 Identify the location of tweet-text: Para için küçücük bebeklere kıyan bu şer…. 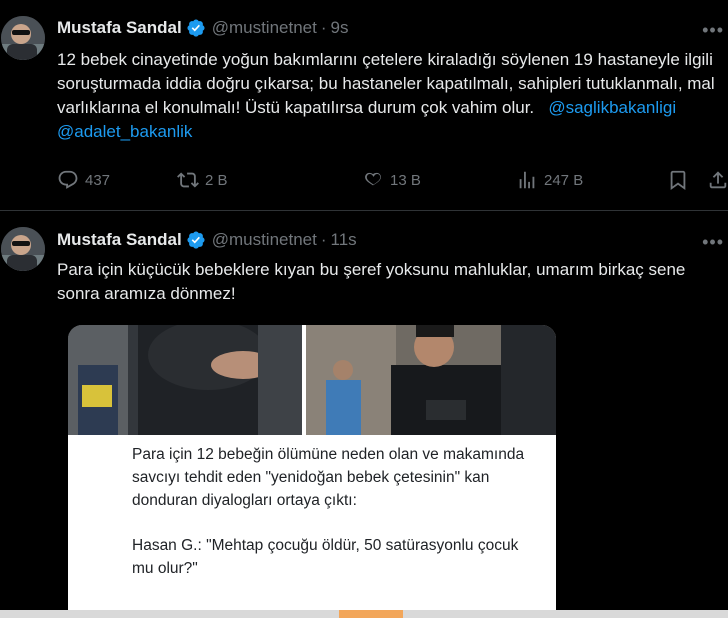
(371, 281).